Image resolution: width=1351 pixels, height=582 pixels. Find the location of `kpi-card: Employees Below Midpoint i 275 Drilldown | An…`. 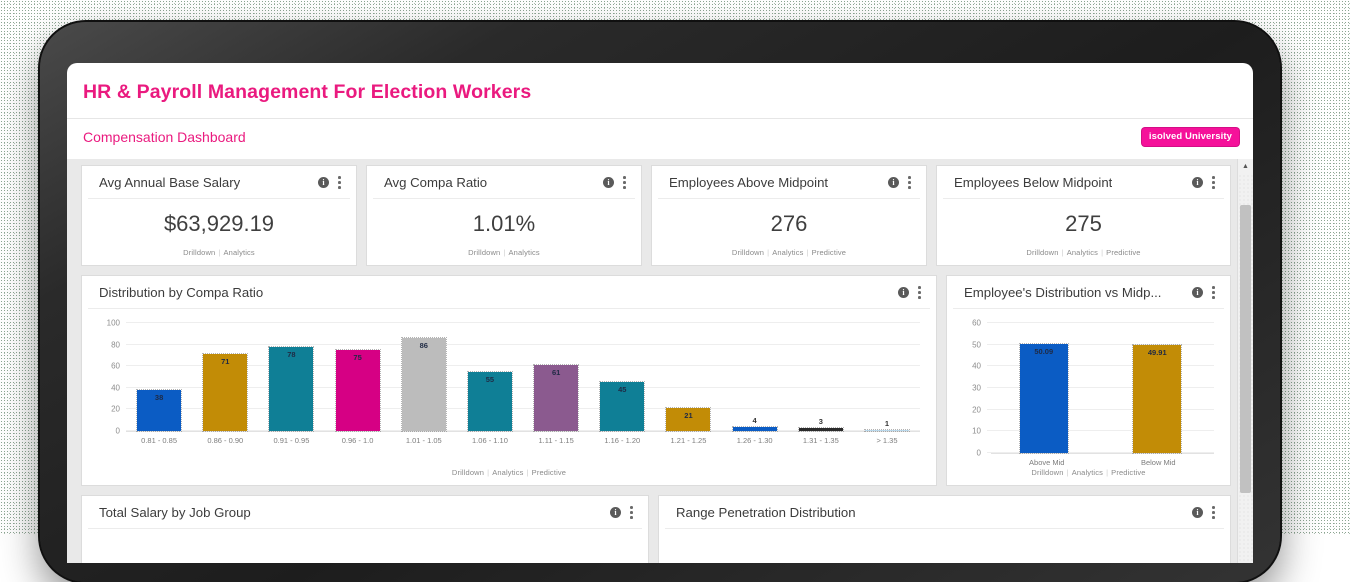

kpi-card: Employees Below Midpoint i 275 Drilldown | An… is located at coordinates (1083, 215).